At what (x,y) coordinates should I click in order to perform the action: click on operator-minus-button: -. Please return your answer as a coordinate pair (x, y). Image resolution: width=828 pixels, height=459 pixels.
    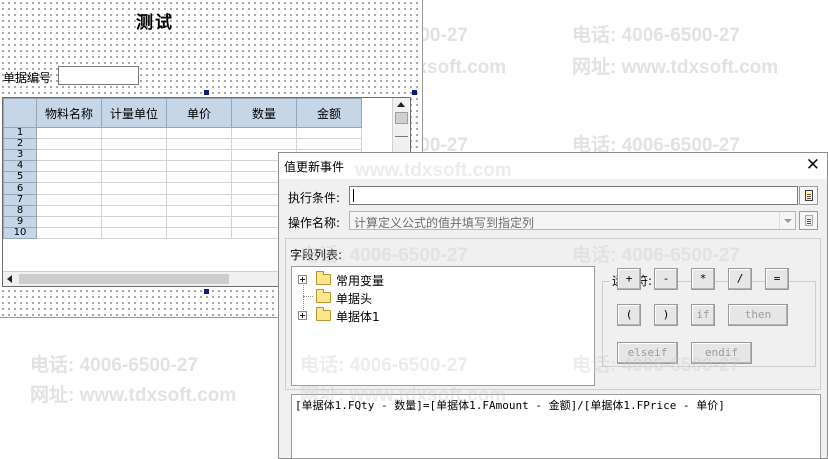
    Looking at the image, I should click on (666, 279).